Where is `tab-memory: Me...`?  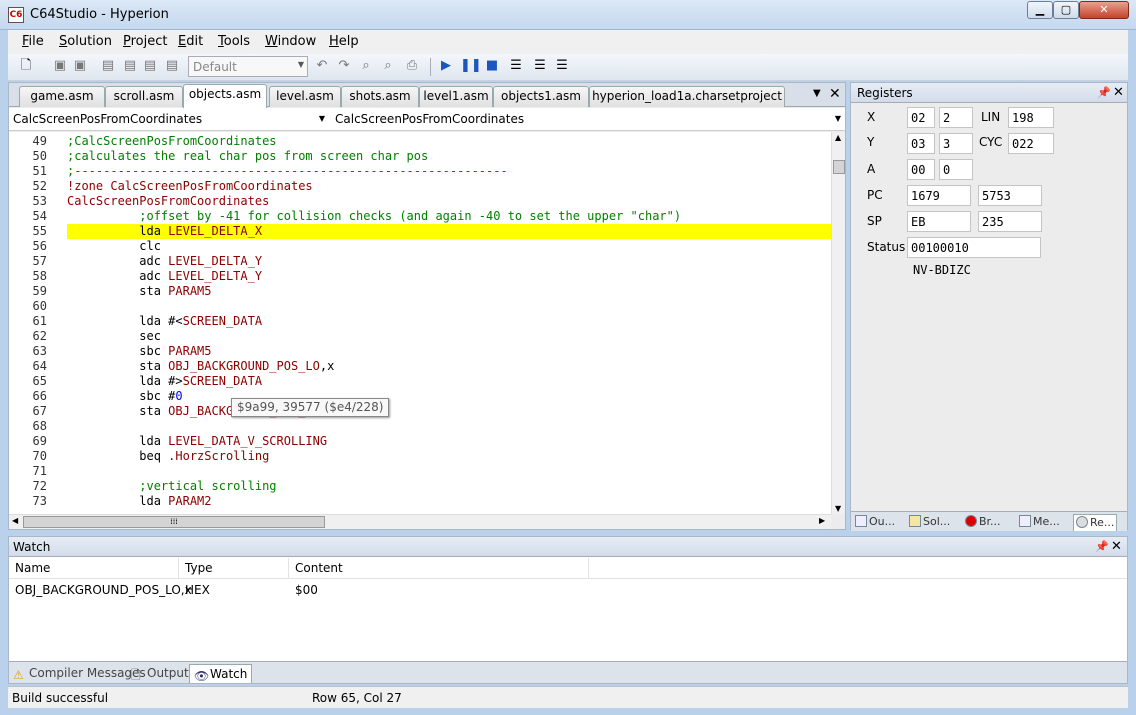
tab-memory: Me... is located at coordinates (1039, 522).